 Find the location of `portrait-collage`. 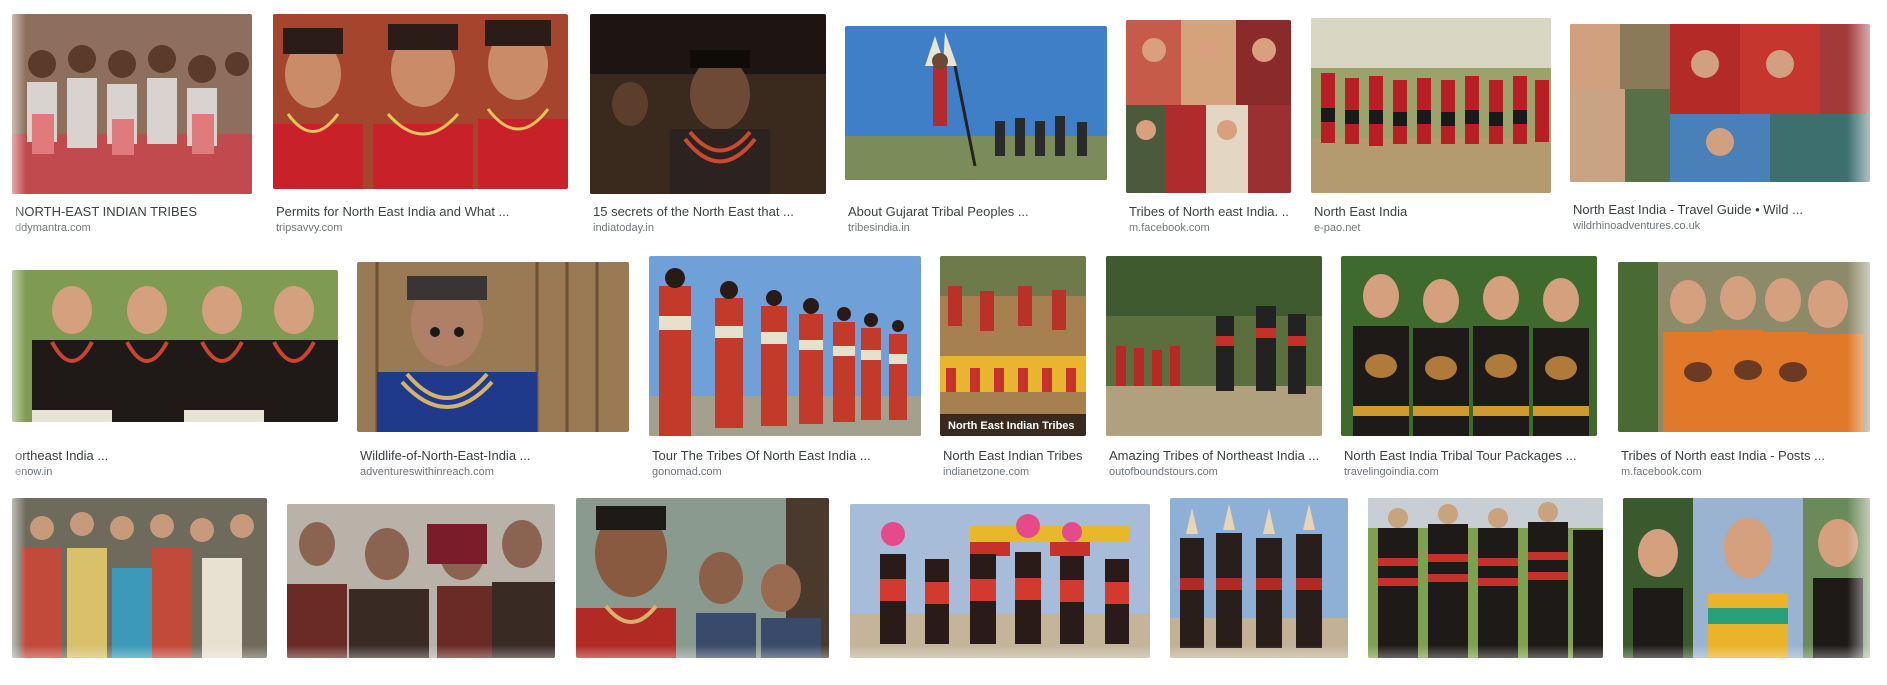

portrait-collage is located at coordinates (1746, 578).